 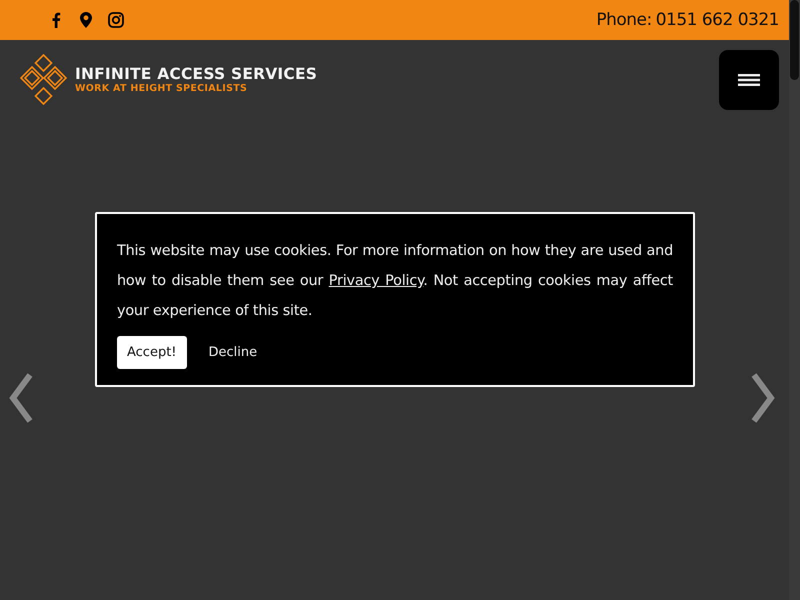 What do you see at coordinates (794, 300) in the screenshot?
I see `scrollbar` at bounding box center [794, 300].